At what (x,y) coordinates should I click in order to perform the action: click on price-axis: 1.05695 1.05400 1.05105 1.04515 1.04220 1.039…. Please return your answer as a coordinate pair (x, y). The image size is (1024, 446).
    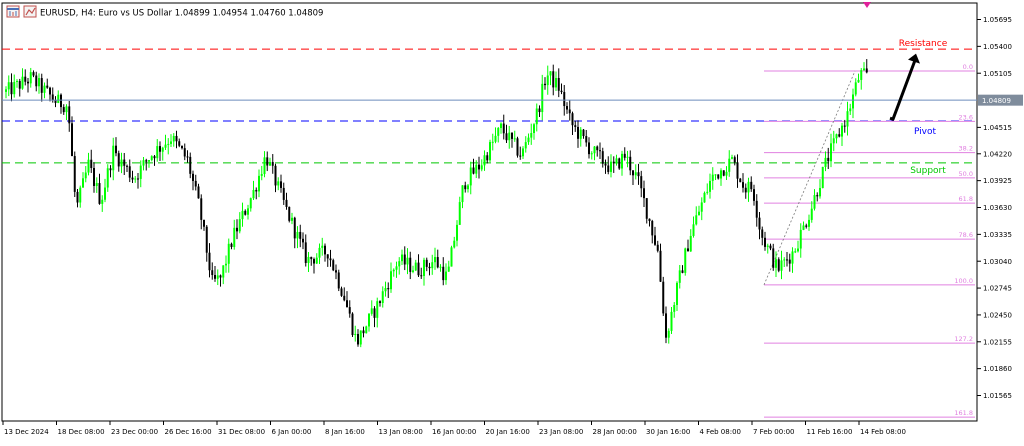
    Looking at the image, I should click on (994, 208).